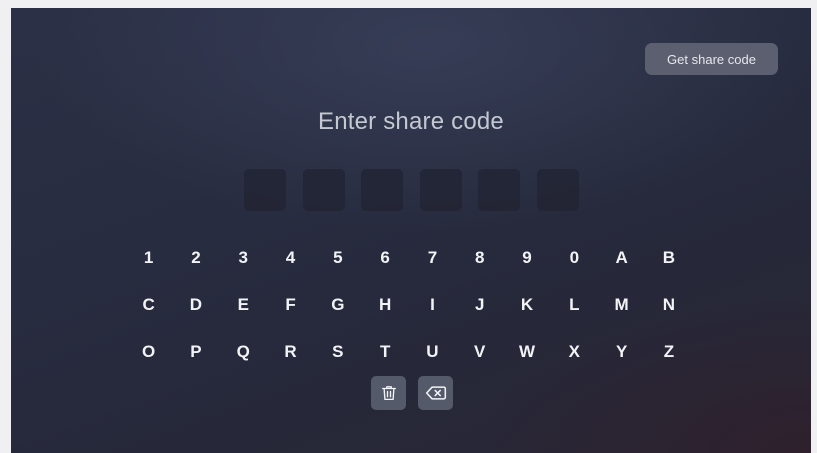  What do you see at coordinates (384, 257) in the screenshot?
I see `key-6: 6` at bounding box center [384, 257].